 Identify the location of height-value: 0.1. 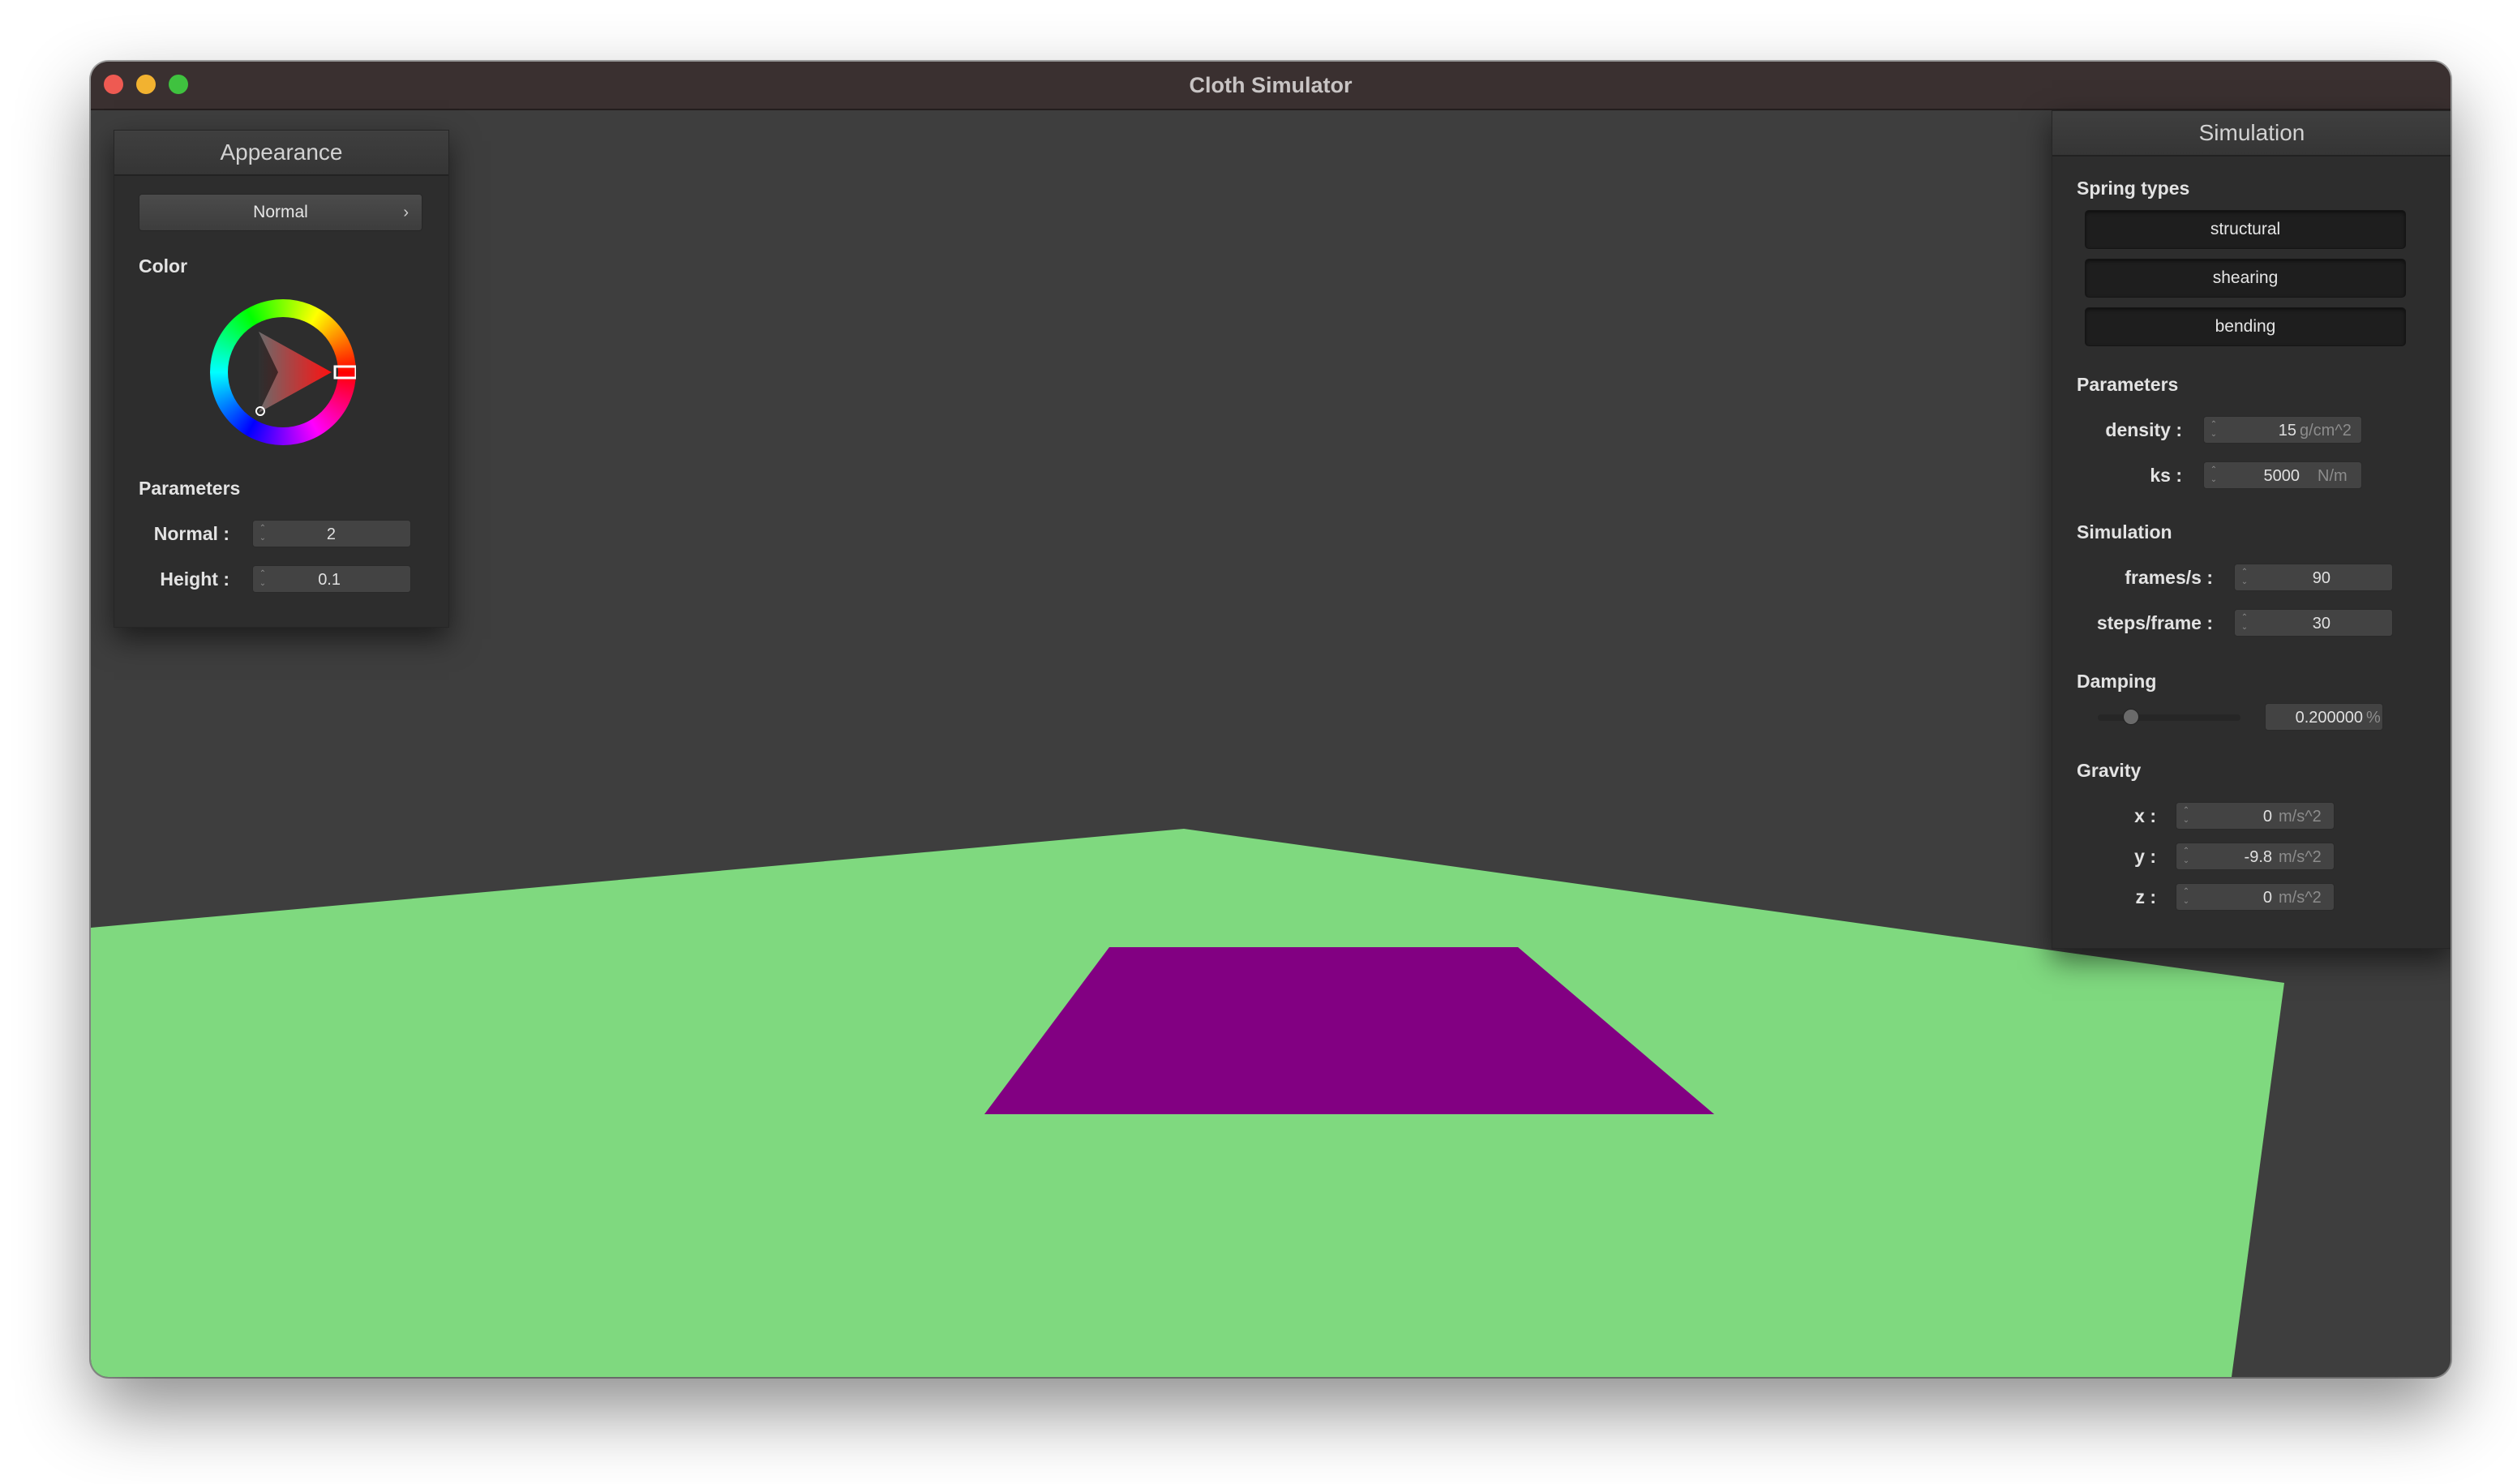
(329, 580).